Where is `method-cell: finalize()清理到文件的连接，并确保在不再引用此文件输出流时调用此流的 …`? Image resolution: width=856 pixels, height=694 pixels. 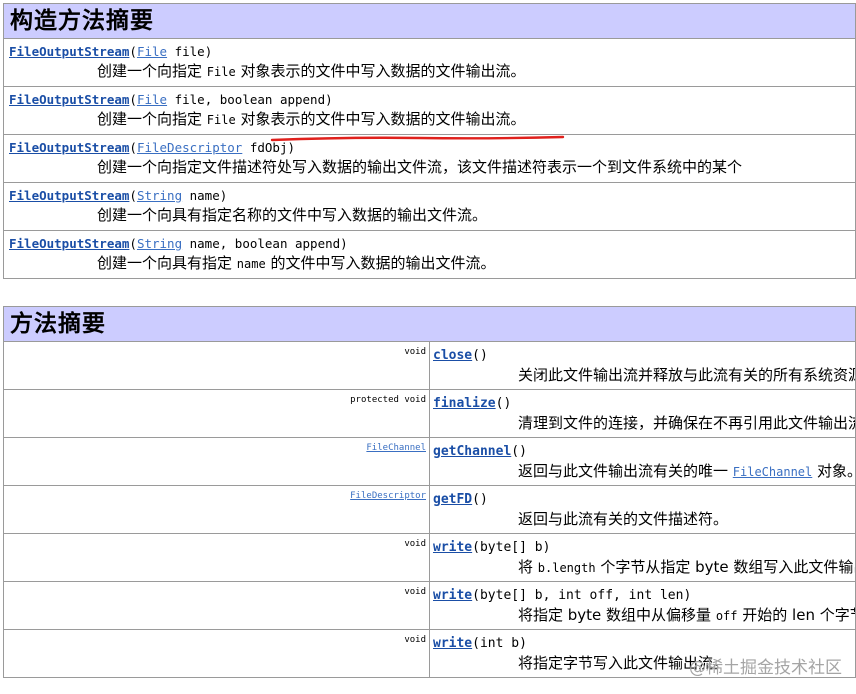
method-cell: finalize()清理到文件的连接，并确保在不再引用此文件输出流时调用此流的 … is located at coordinates (642, 413).